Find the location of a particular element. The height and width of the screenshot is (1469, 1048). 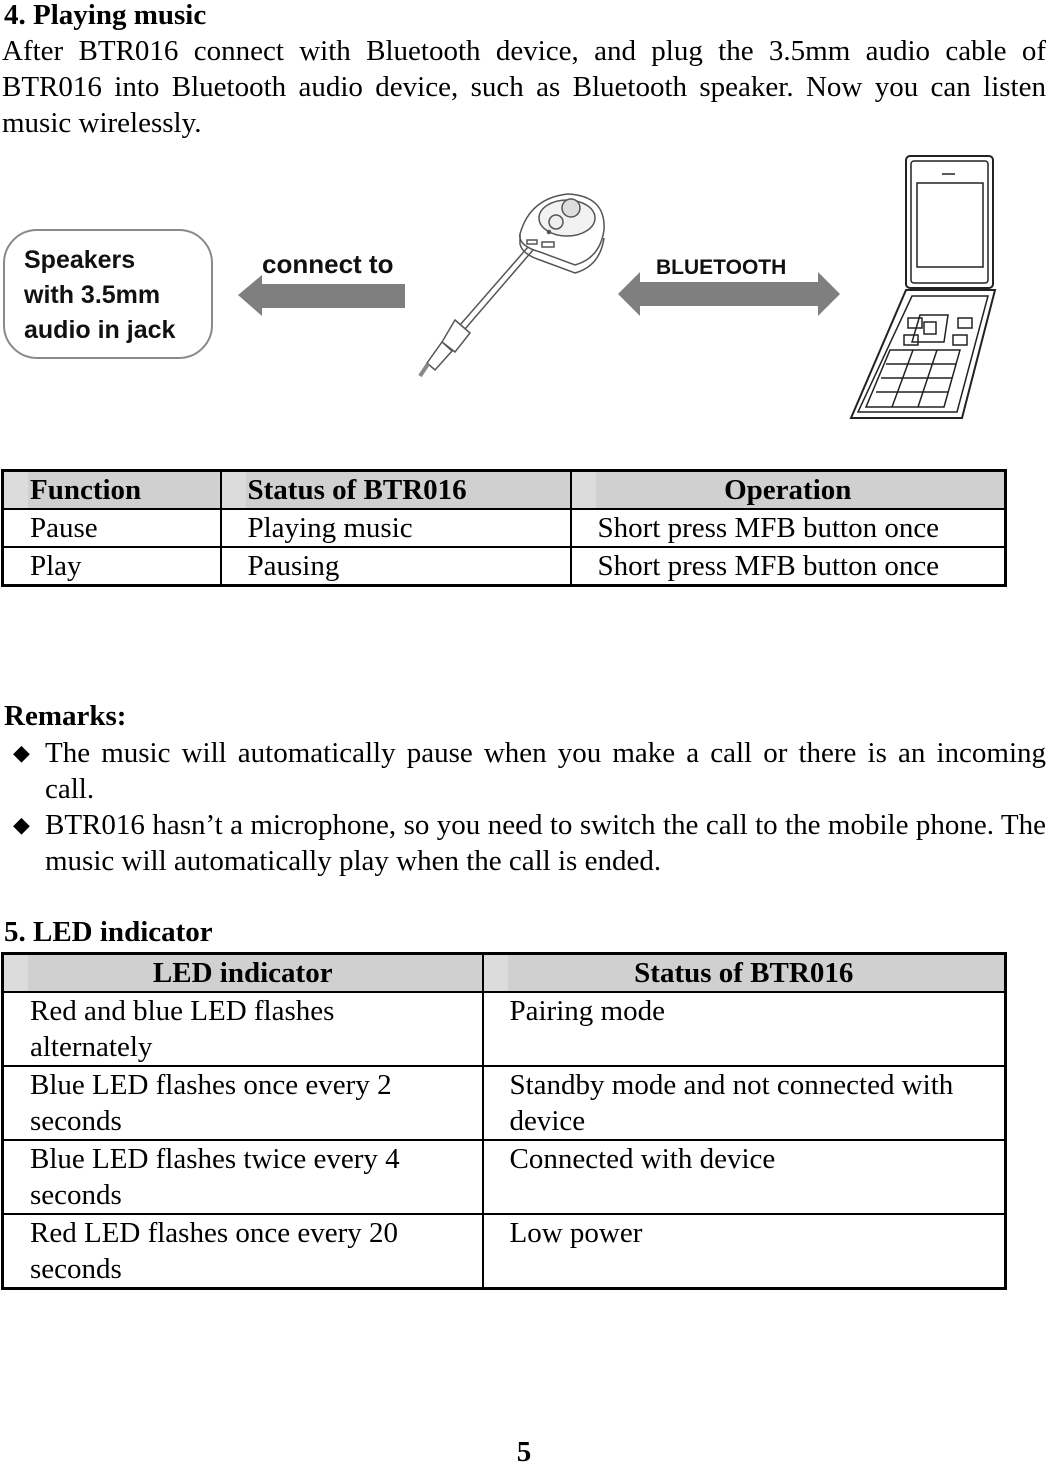

column-header-operation: Operation is located at coordinates (788, 489).